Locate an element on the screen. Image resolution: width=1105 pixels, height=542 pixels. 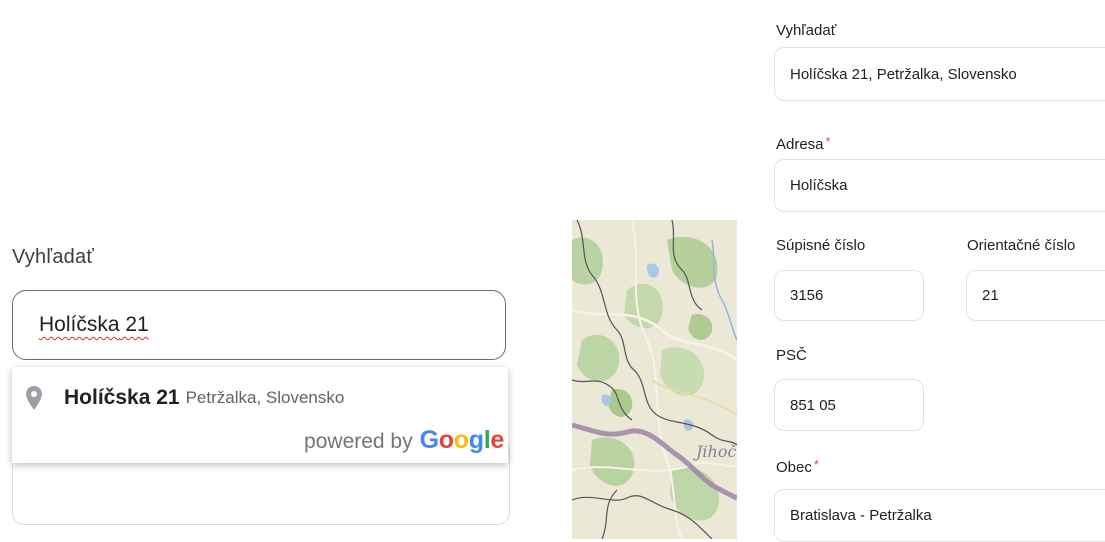
address-field: Holíčska is located at coordinates (939, 185).